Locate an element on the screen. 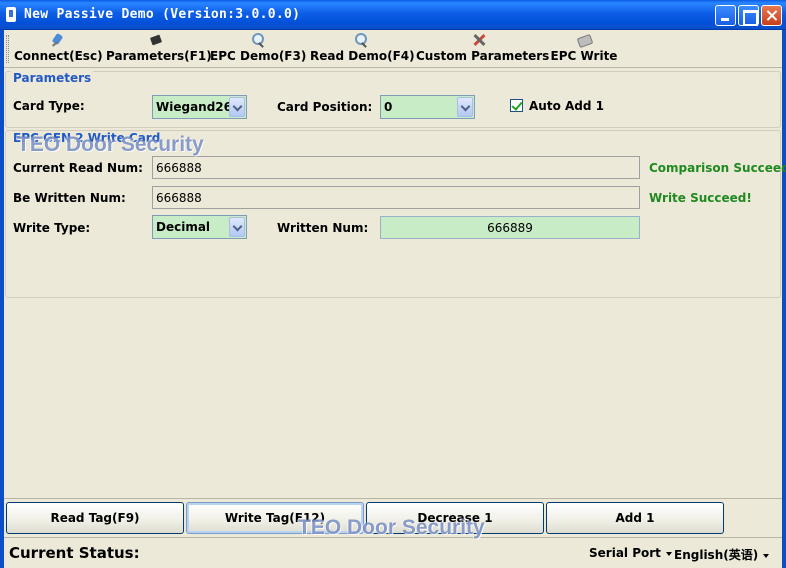 The height and width of the screenshot is (568, 786). epc-demo-label: EPC Demo(F3) is located at coordinates (258, 56).